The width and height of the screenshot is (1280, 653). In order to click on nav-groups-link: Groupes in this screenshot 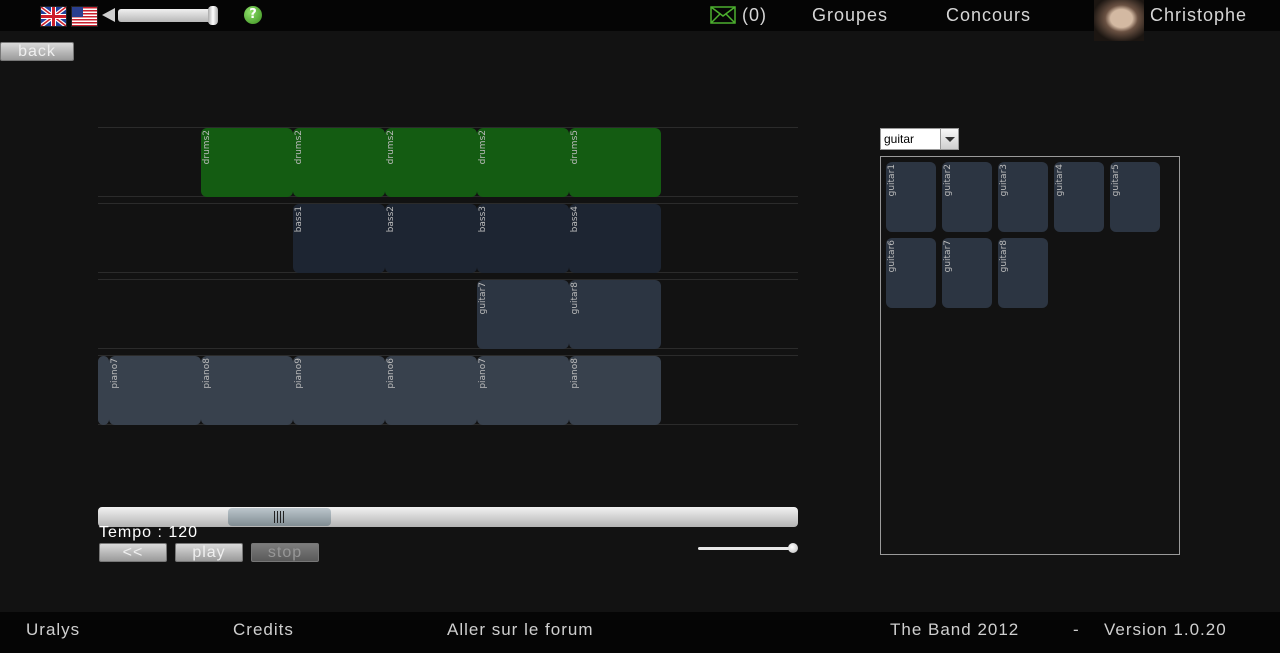, I will do `click(850, 15)`.